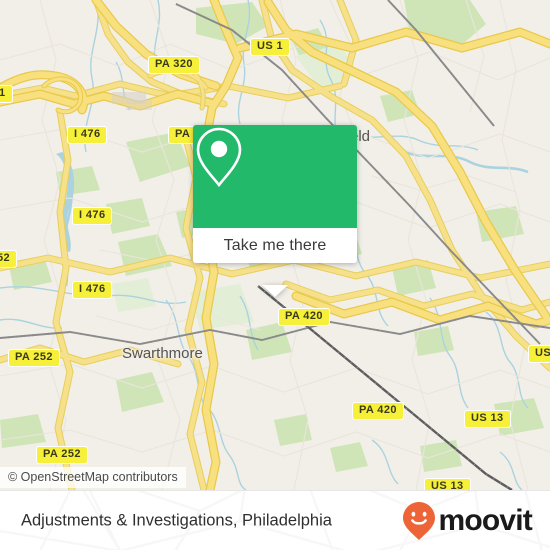  What do you see at coordinates (275, 176) in the screenshot?
I see `callout-header` at bounding box center [275, 176].